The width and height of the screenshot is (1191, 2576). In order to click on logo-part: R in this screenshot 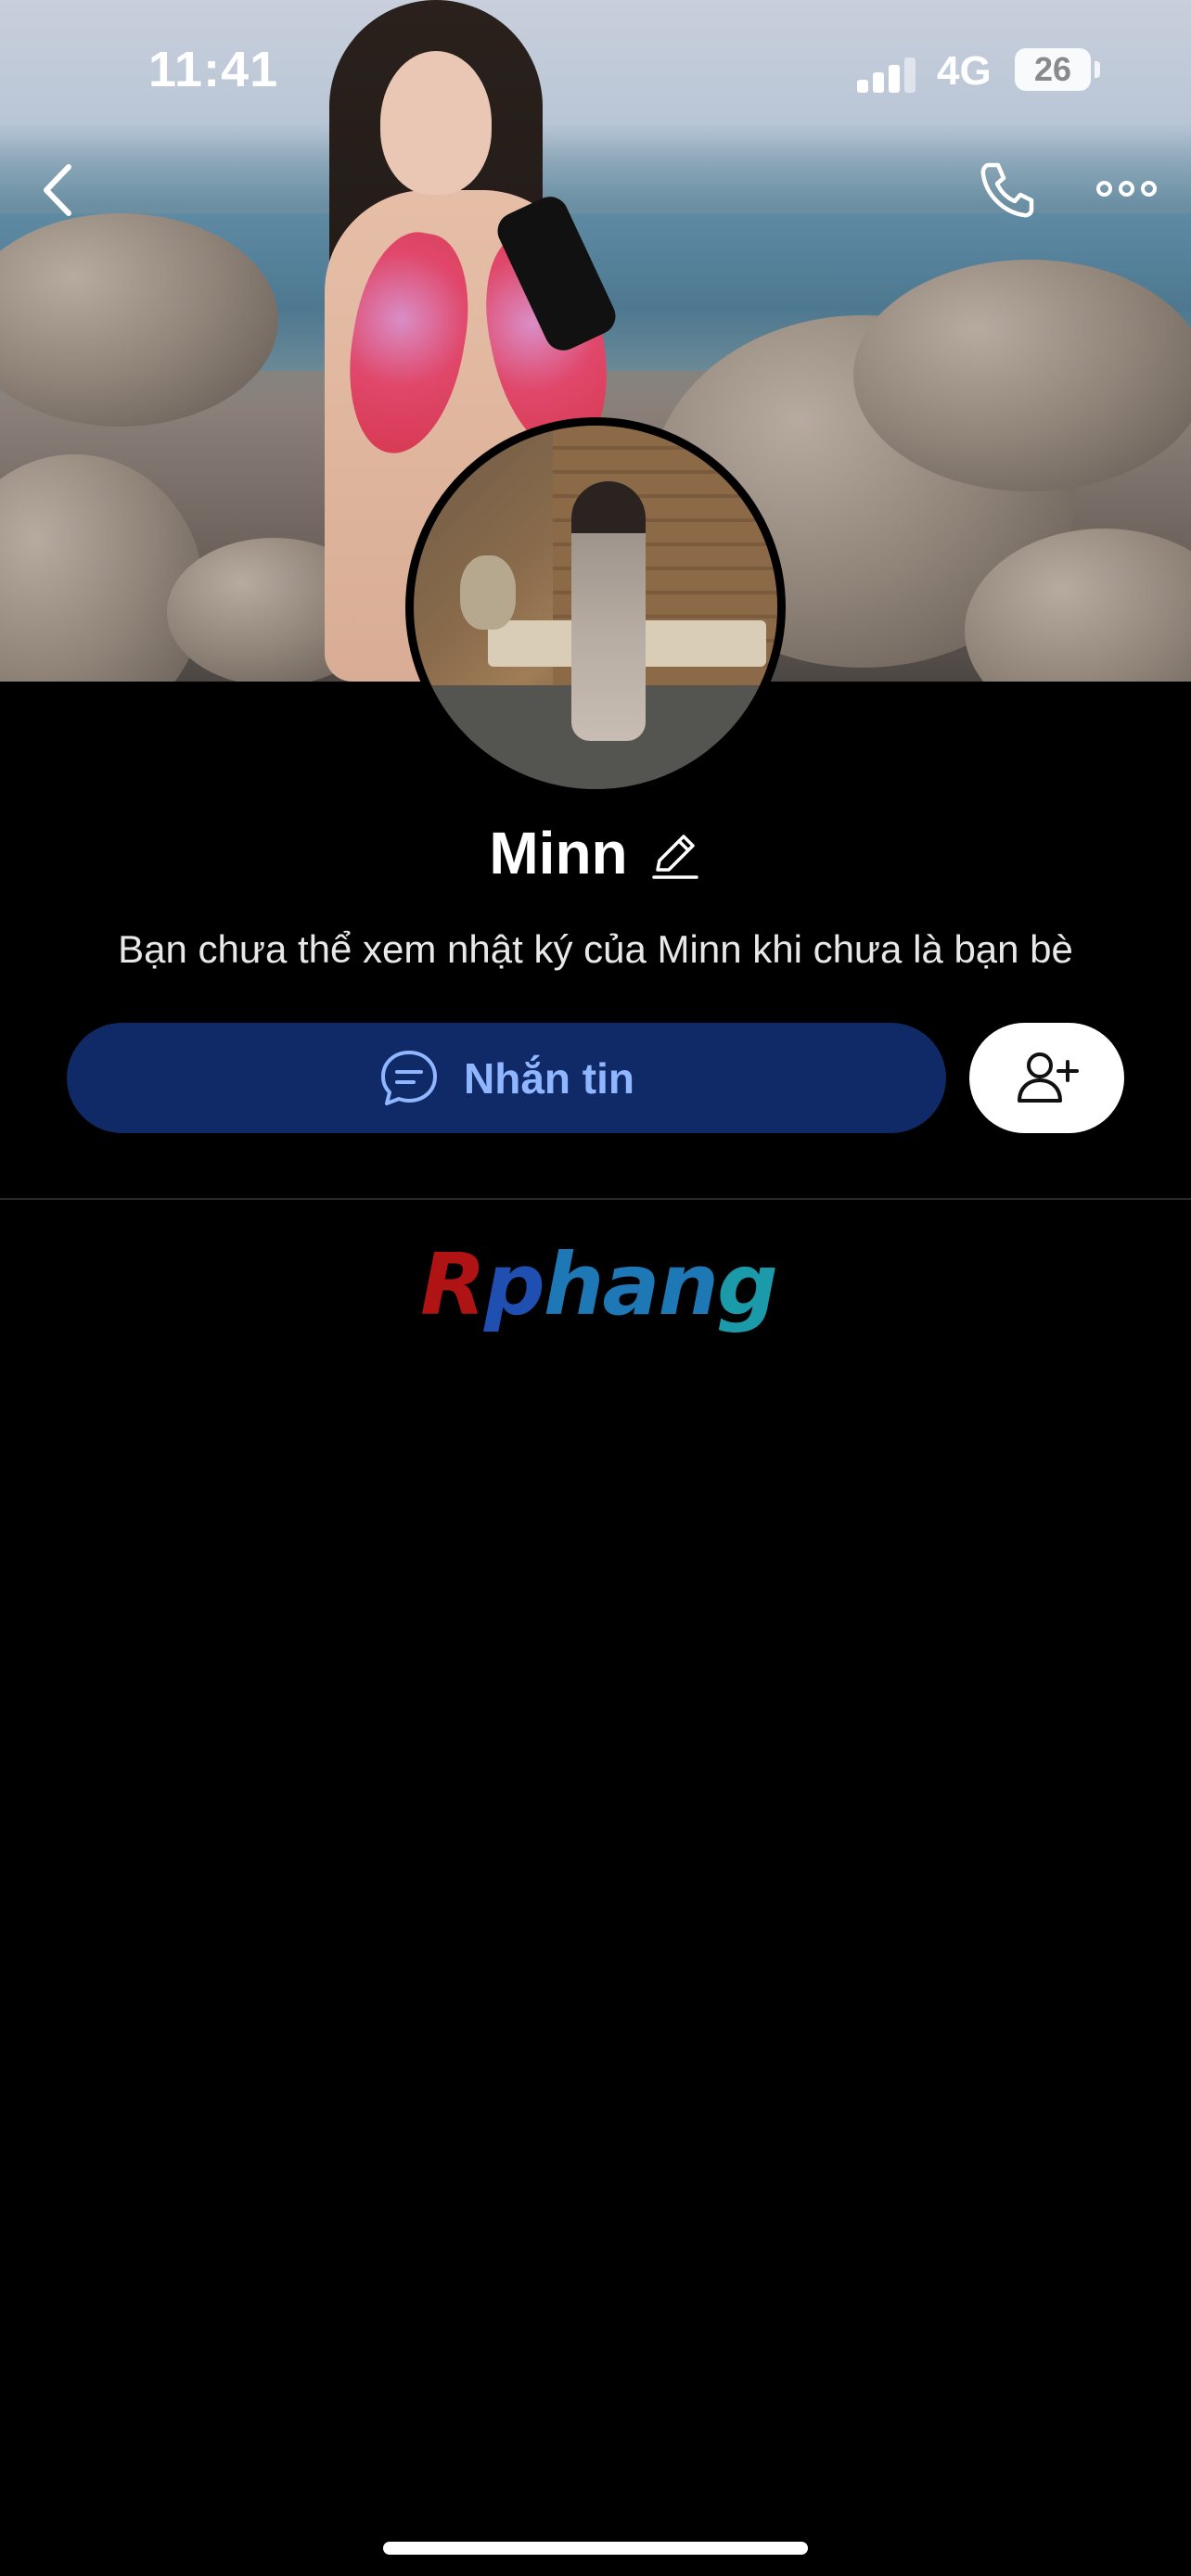, I will do `click(453, 1284)`.